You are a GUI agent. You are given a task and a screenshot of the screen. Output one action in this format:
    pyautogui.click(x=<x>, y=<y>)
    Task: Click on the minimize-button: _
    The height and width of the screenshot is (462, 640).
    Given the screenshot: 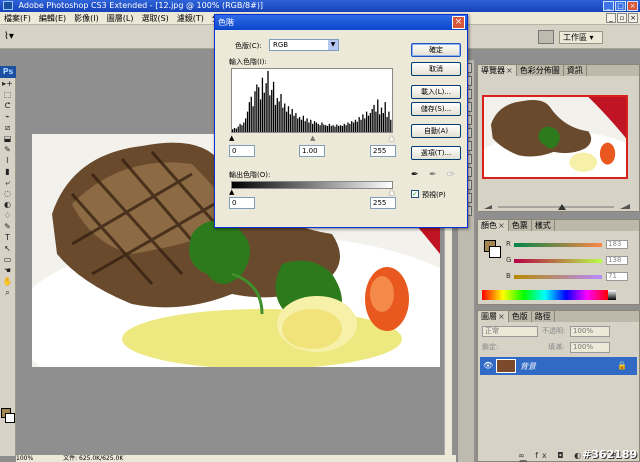 What is the action you would take?
    pyautogui.click(x=608, y=6)
    